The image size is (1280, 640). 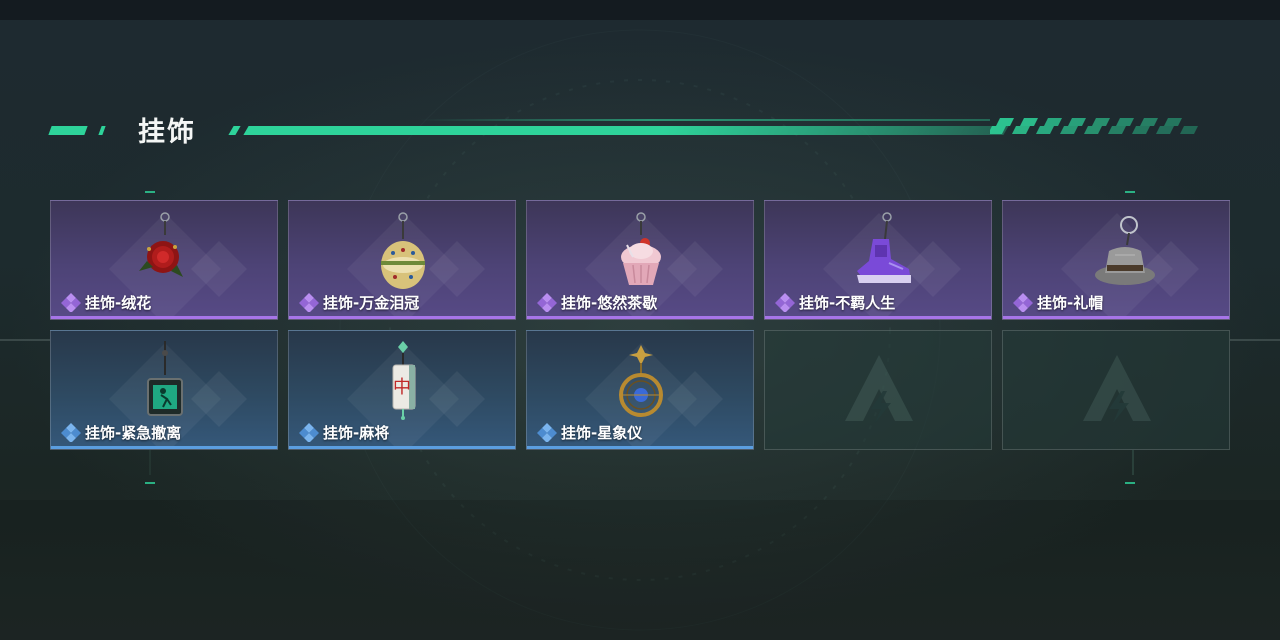 I want to click on header-accent-tick, so click(x=102, y=130).